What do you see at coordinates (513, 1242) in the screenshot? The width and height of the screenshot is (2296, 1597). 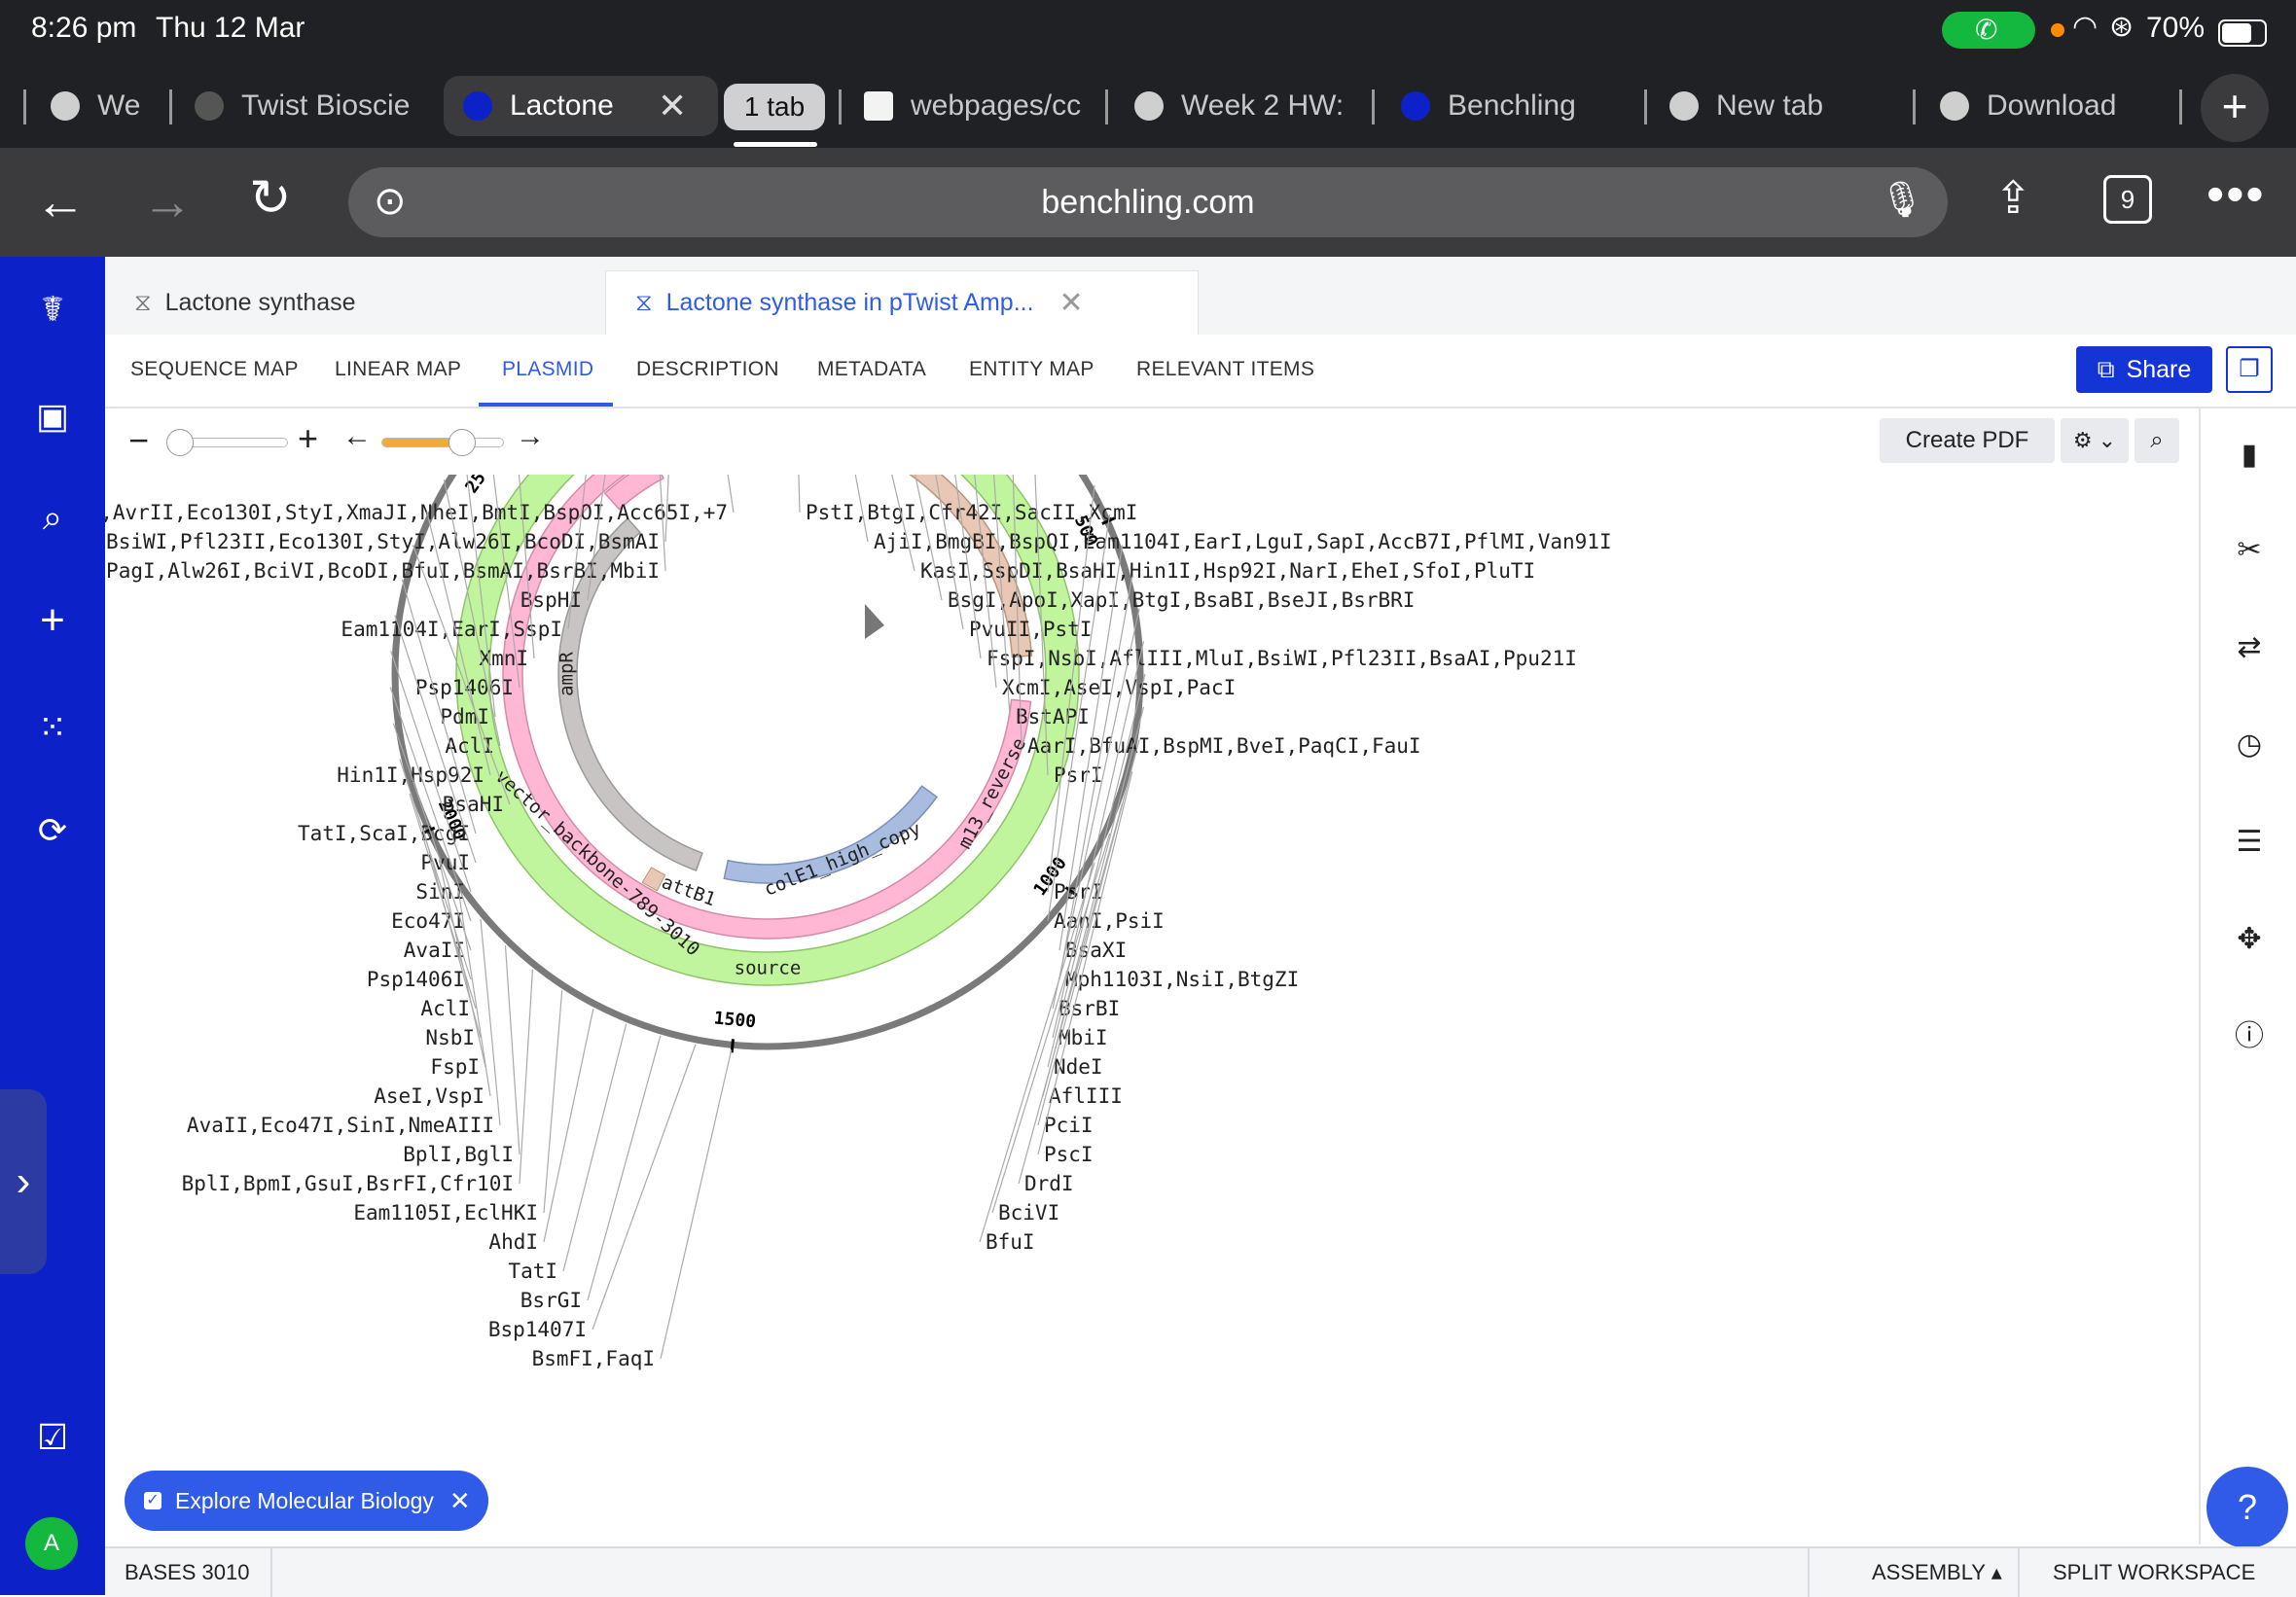 I see `enzyme-label: AhdI` at bounding box center [513, 1242].